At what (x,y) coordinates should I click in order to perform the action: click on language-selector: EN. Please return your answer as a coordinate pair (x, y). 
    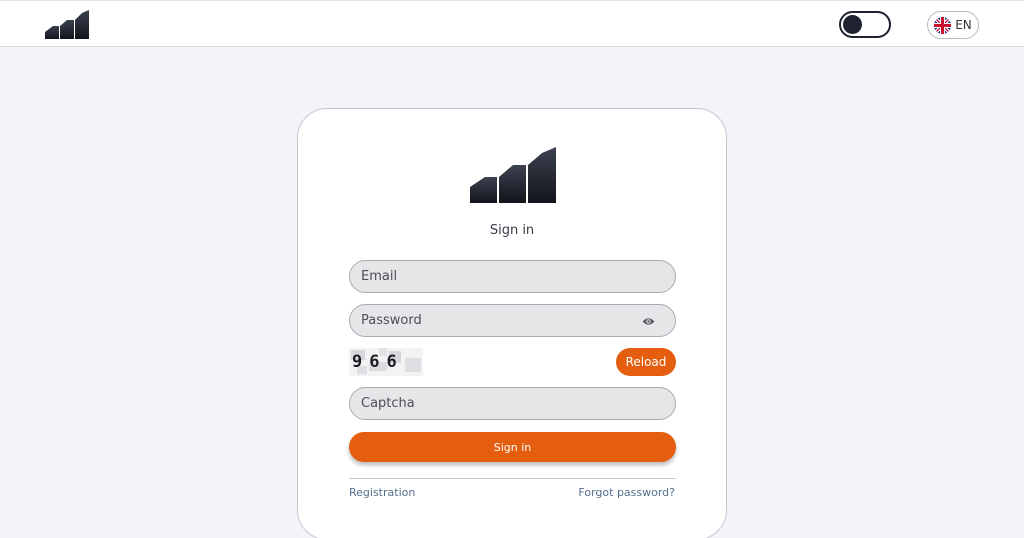
    Looking at the image, I should click on (953, 25).